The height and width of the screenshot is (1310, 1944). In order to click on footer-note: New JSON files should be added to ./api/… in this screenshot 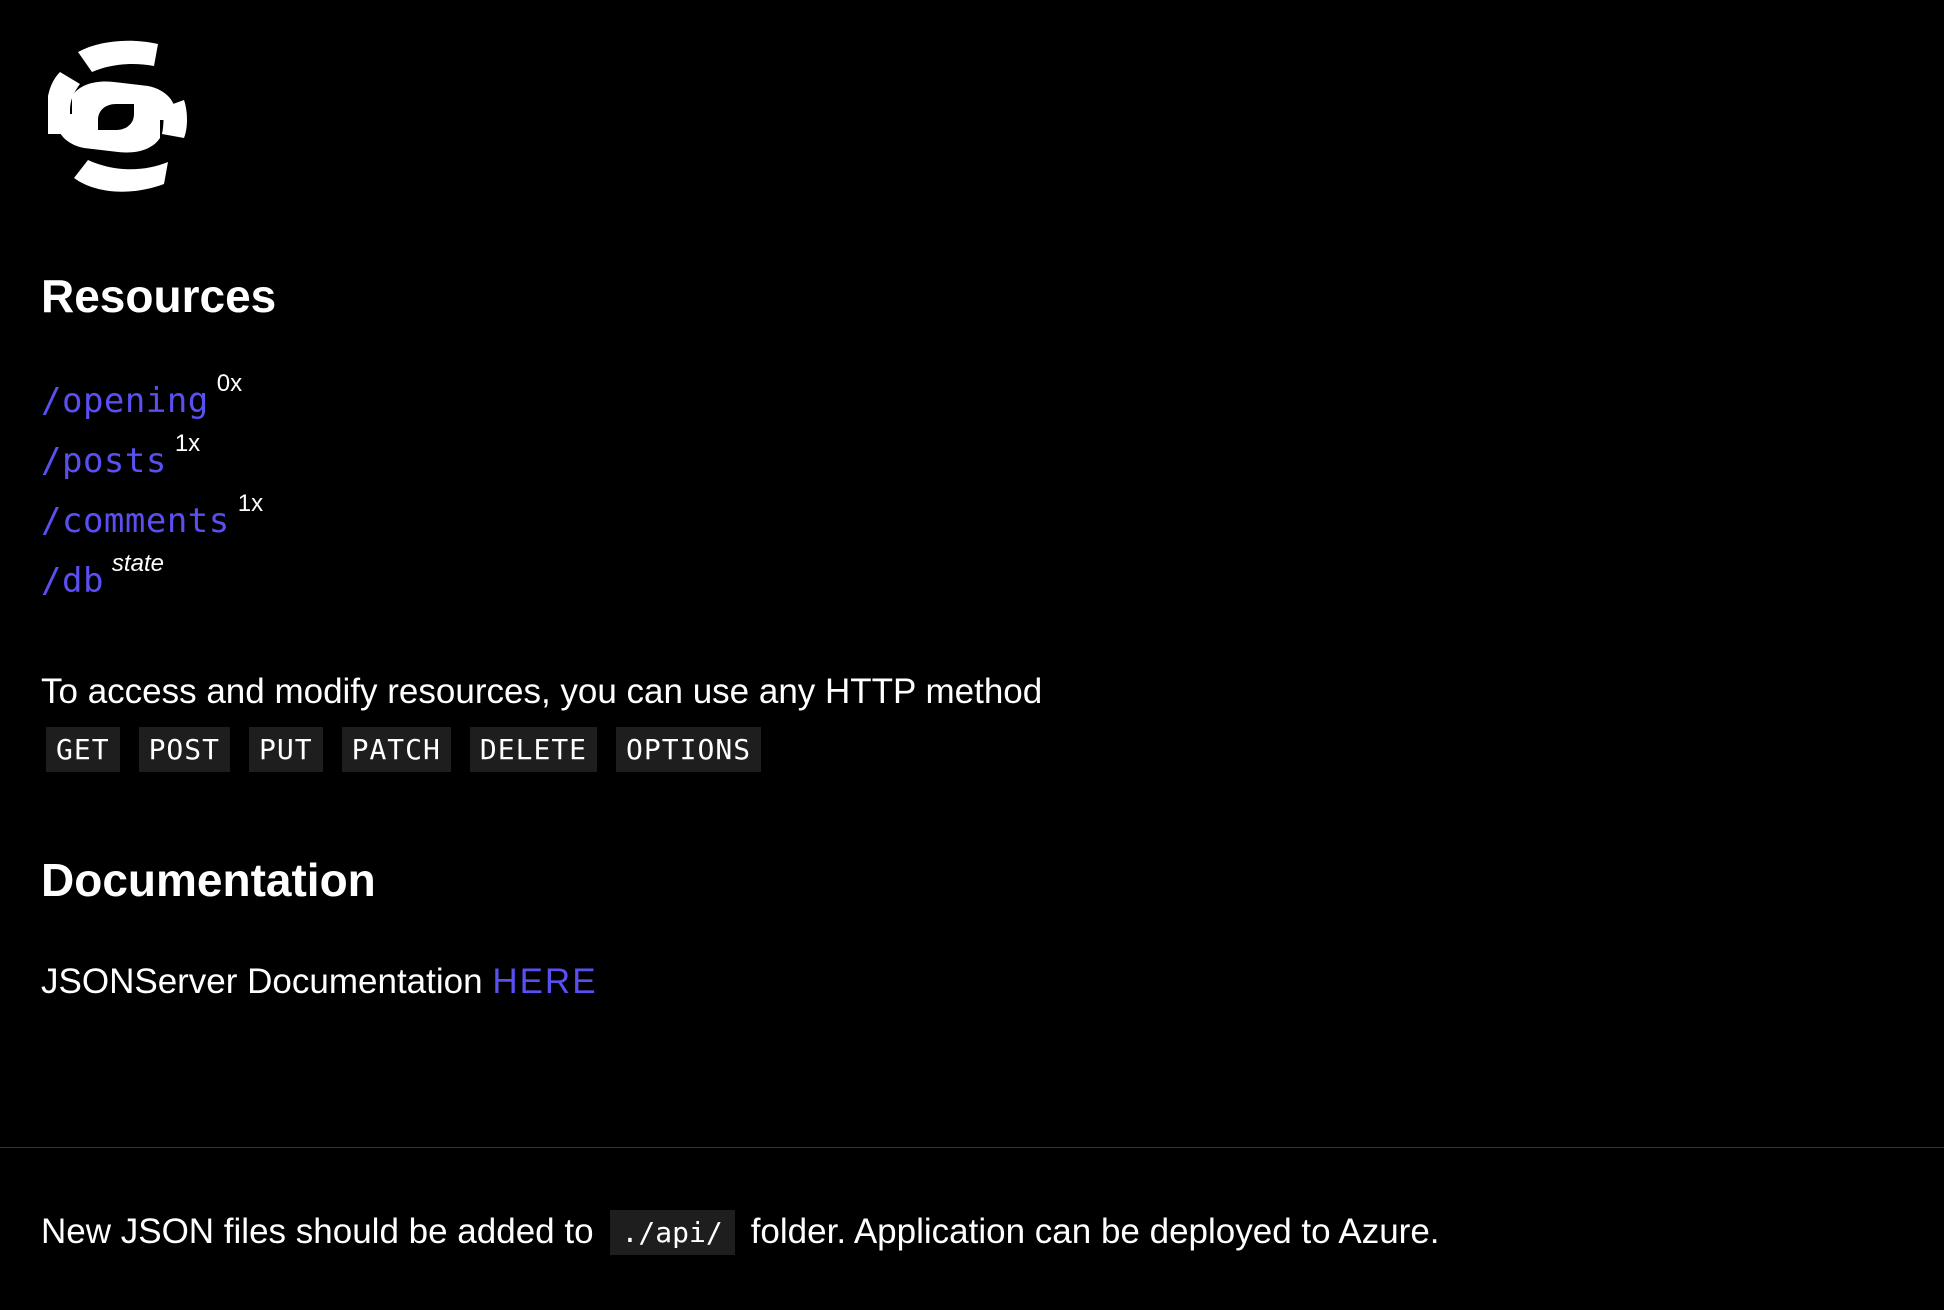, I will do `click(740, 1232)`.